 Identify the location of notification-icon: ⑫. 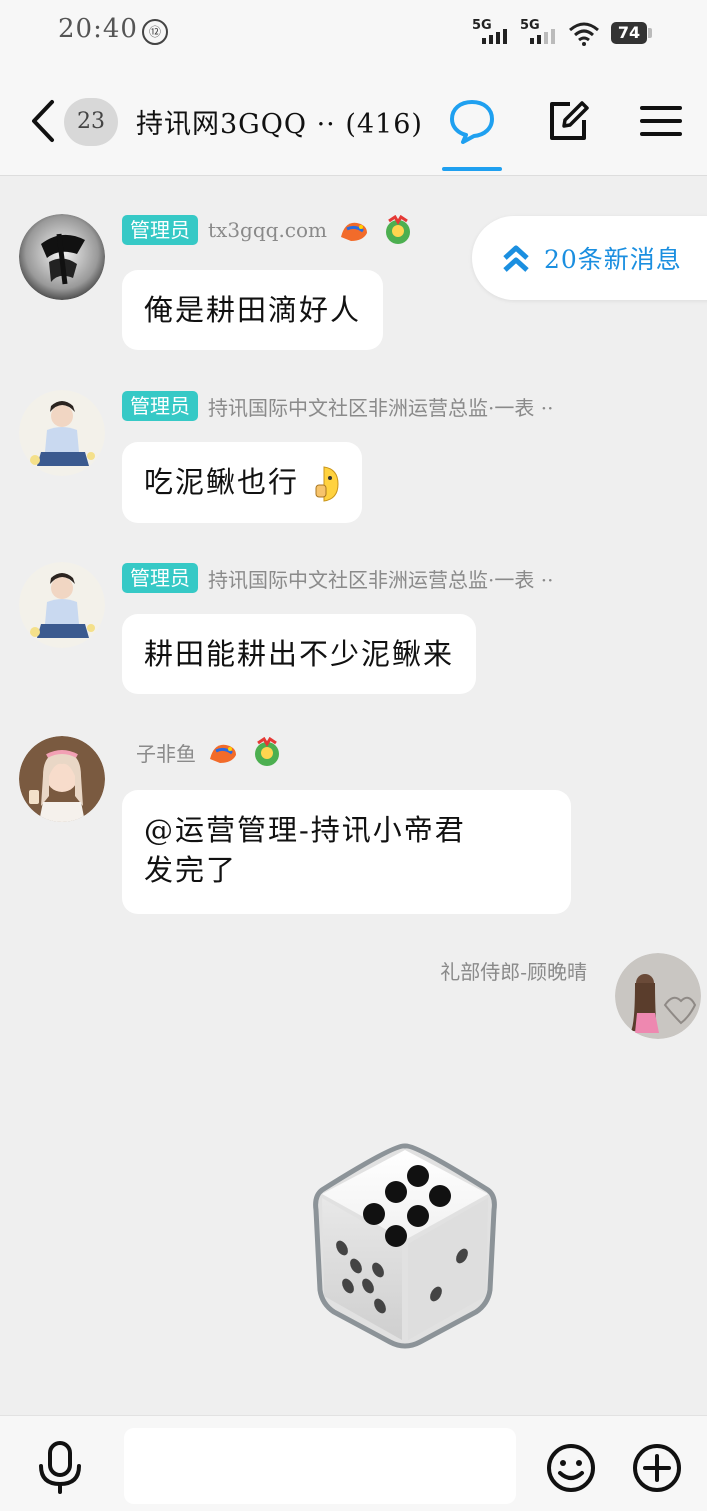
(155, 32).